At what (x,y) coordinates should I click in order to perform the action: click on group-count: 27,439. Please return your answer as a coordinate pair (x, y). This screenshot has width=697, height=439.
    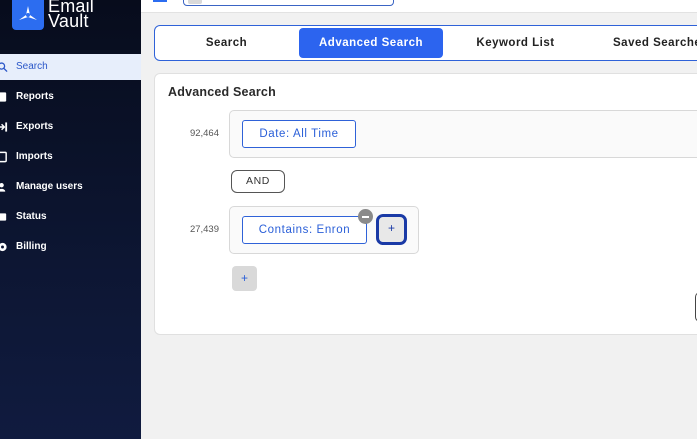
    Looking at the image, I should click on (204, 229).